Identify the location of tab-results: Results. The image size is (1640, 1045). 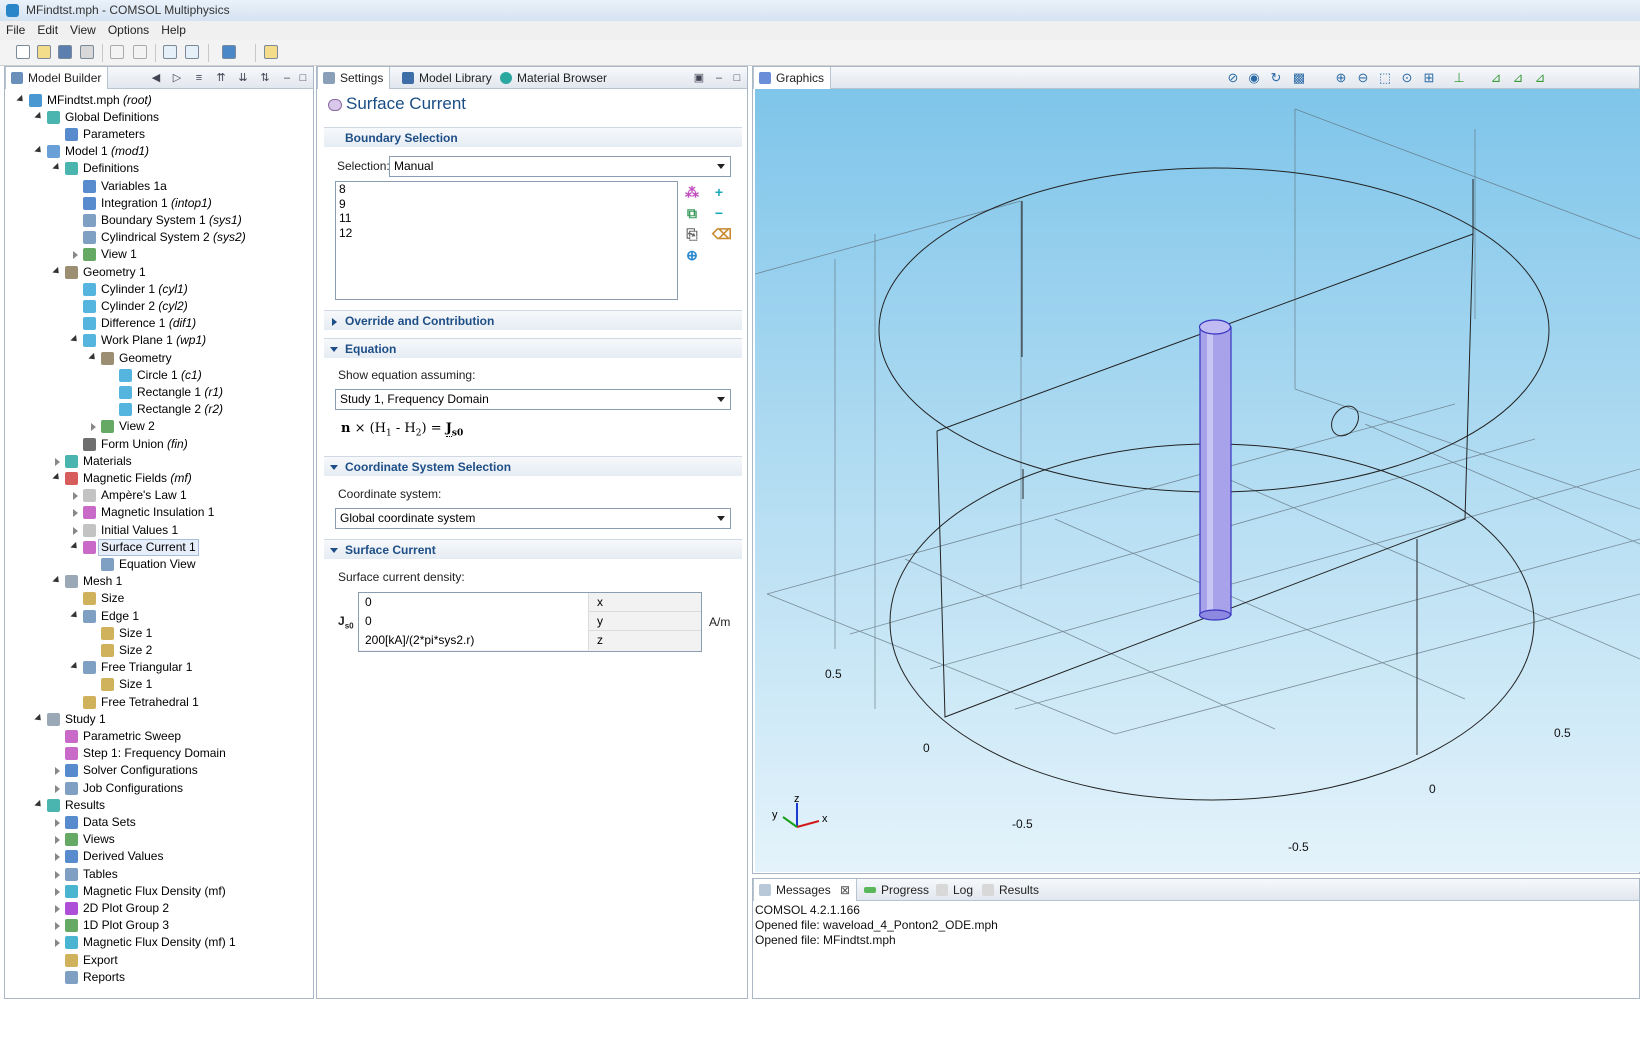
(1011, 890).